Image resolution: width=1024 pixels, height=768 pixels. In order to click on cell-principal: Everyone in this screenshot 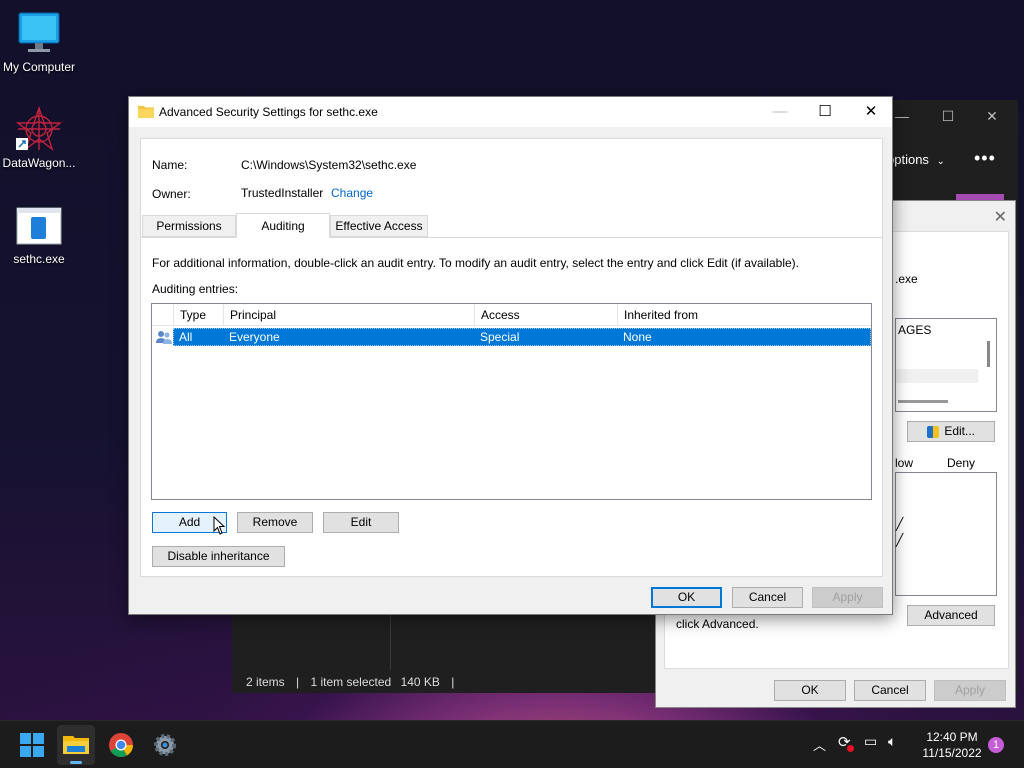, I will do `click(254, 337)`.